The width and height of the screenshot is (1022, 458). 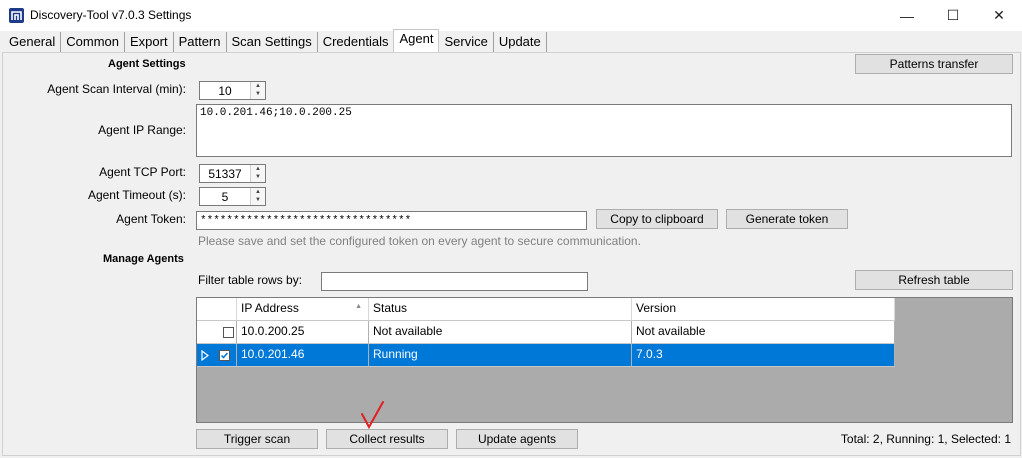 What do you see at coordinates (111, 15) in the screenshot?
I see `window-title: Discovery-Tool v7.0.3 Settings` at bounding box center [111, 15].